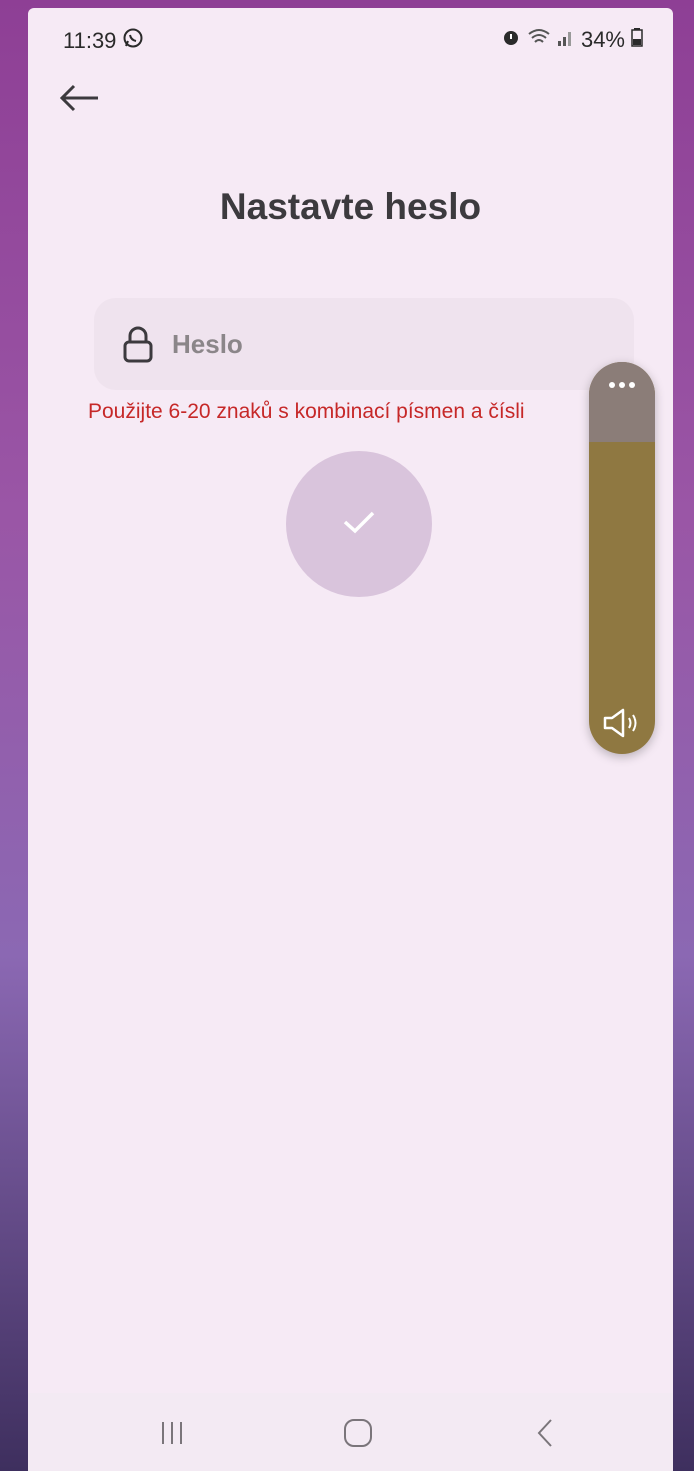  What do you see at coordinates (358, 1433) in the screenshot?
I see `home-icon` at bounding box center [358, 1433].